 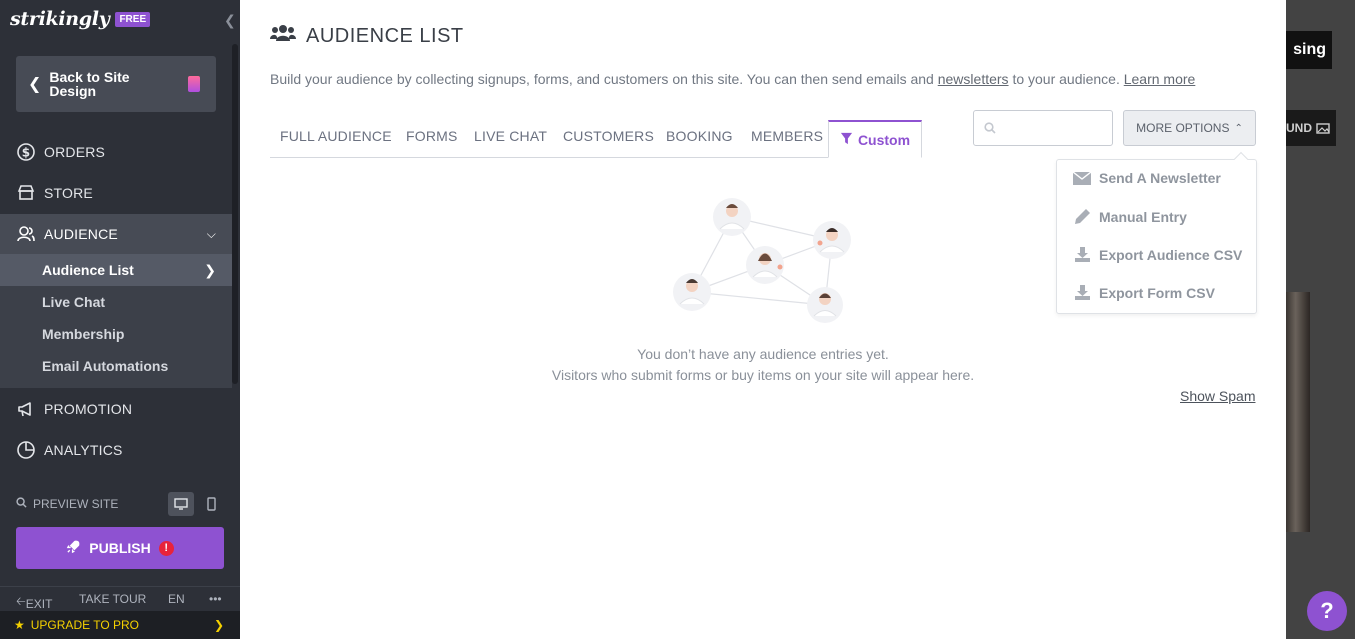 What do you see at coordinates (1143, 216) in the screenshot?
I see `menu-item-label: Manual Entry` at bounding box center [1143, 216].